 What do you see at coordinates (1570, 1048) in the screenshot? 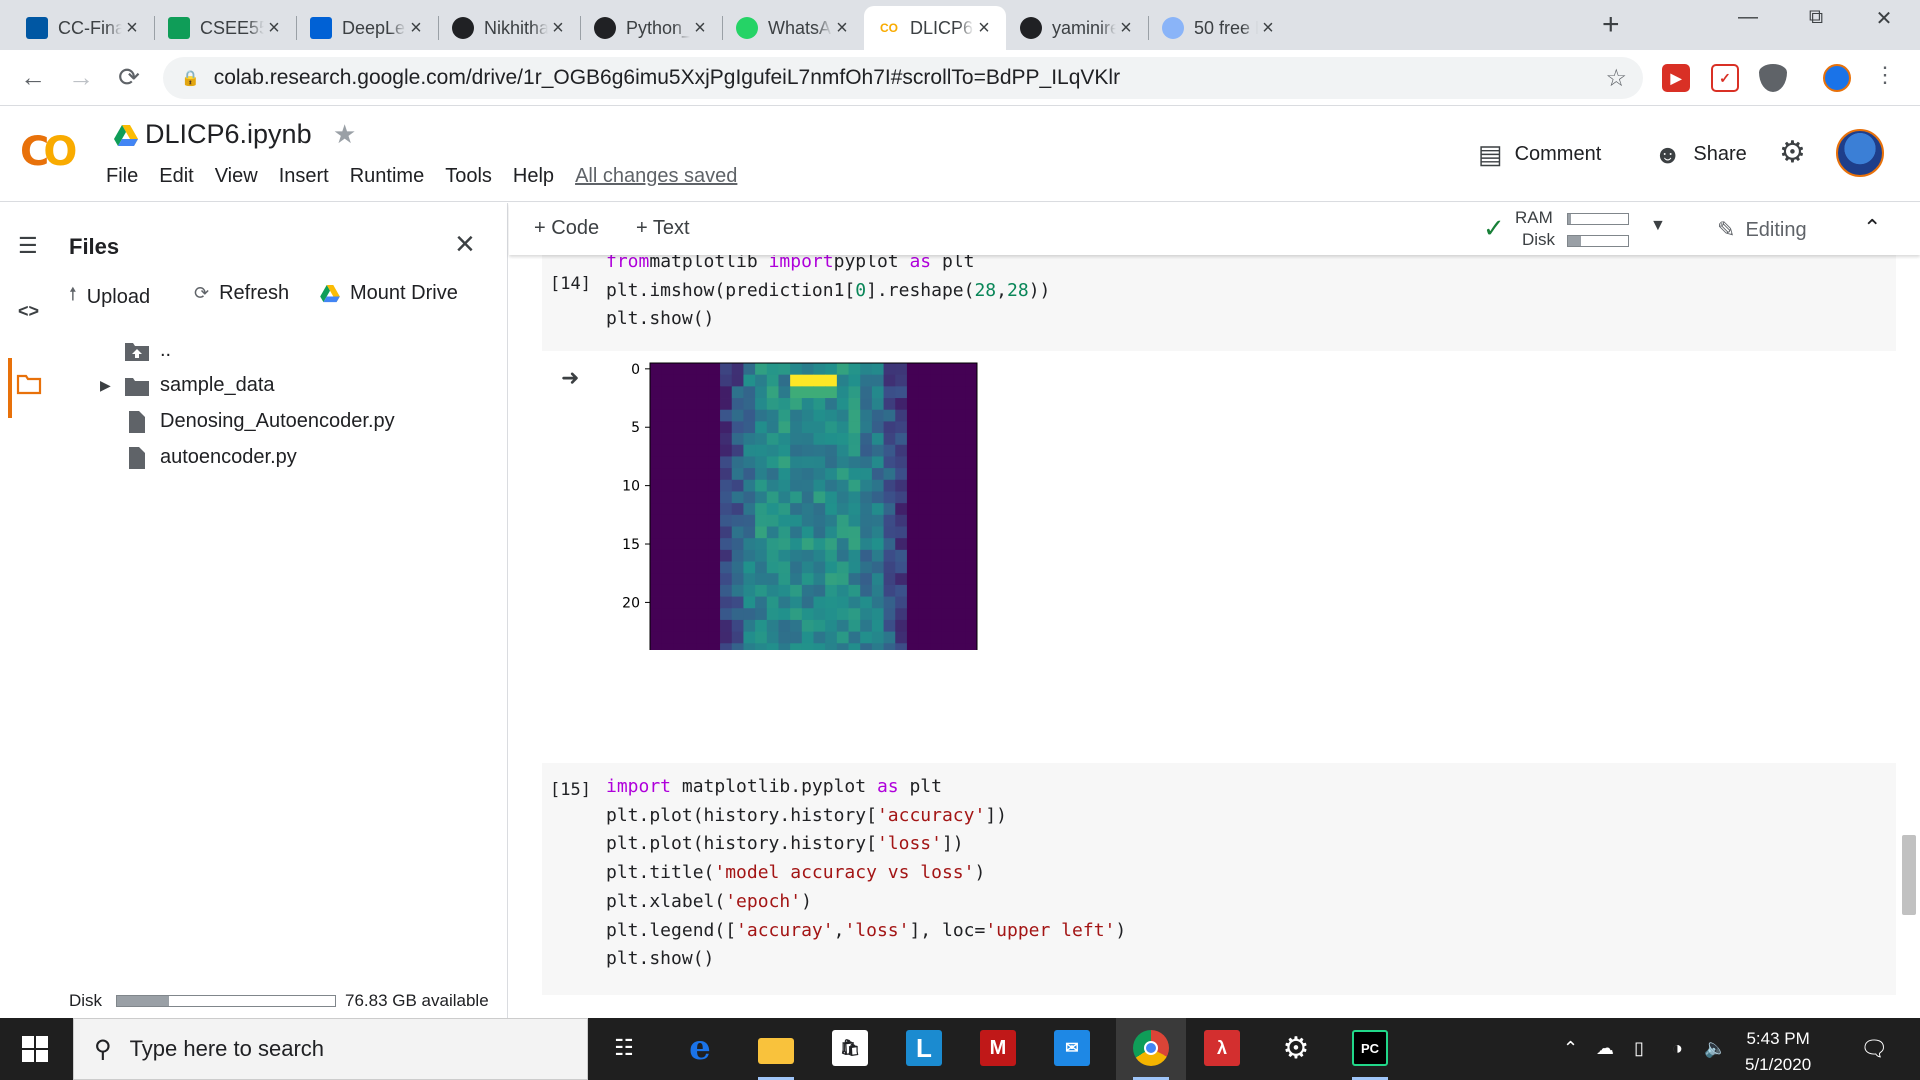
I see `show-hidden-icons: ⌃` at bounding box center [1570, 1048].